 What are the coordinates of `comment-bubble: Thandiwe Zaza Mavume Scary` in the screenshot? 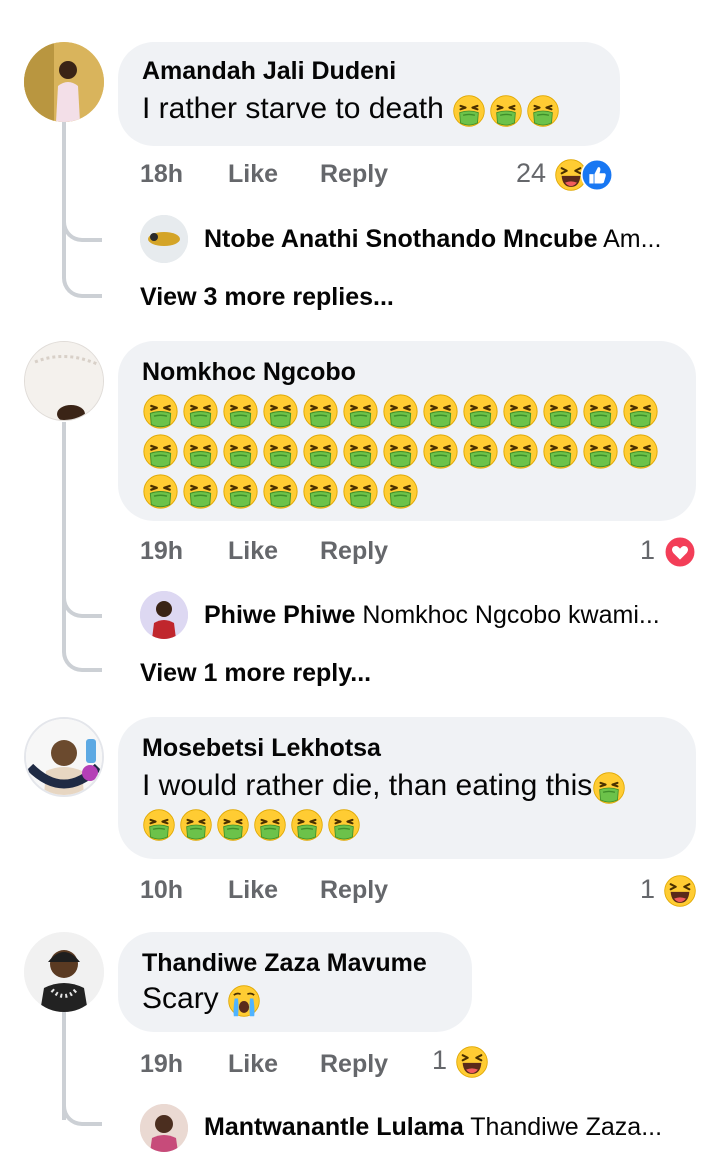 It's located at (295, 982).